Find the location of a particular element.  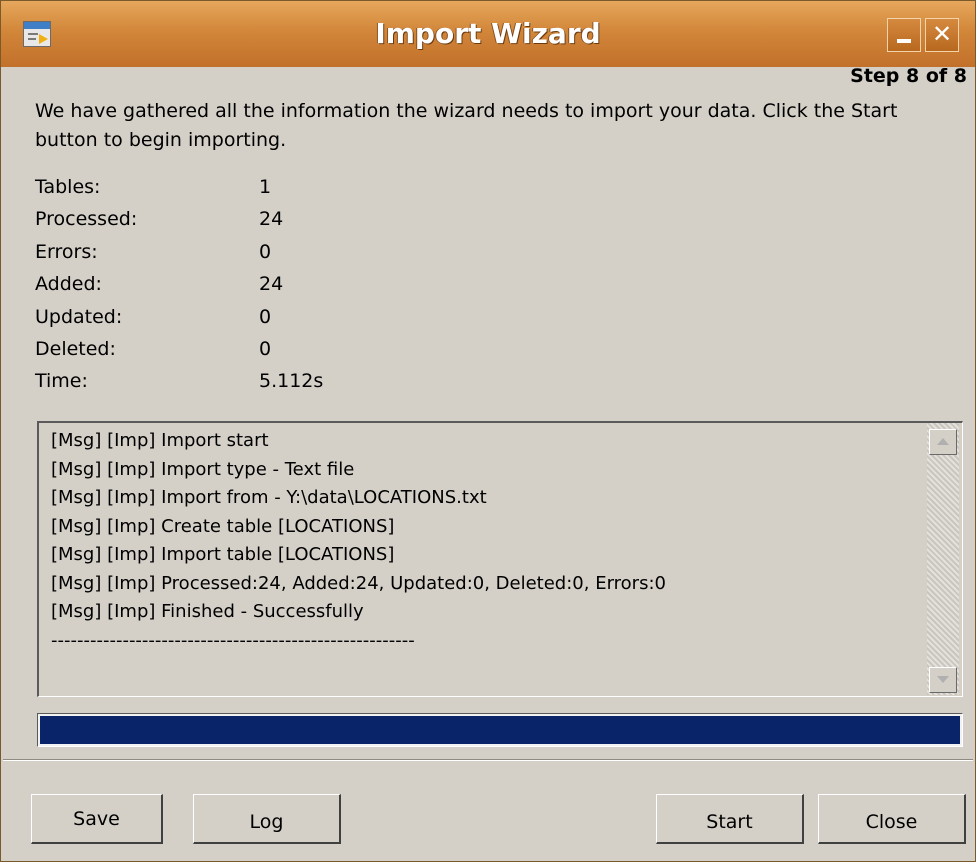

stat-value-deleted: 0 is located at coordinates (265, 349).